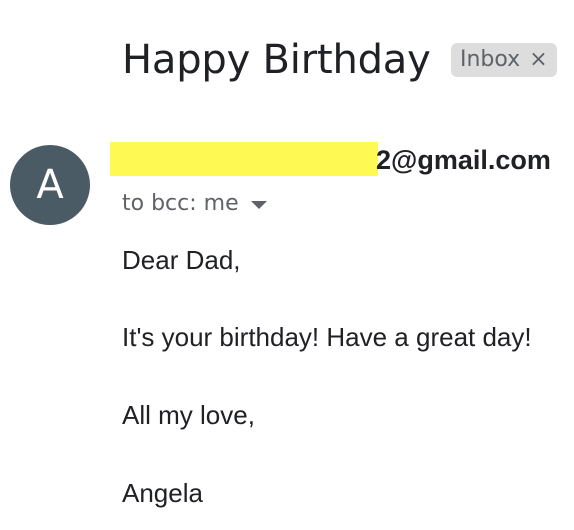 This screenshot has width=574, height=530. I want to click on body-line-signature: Angela, so click(162, 493).